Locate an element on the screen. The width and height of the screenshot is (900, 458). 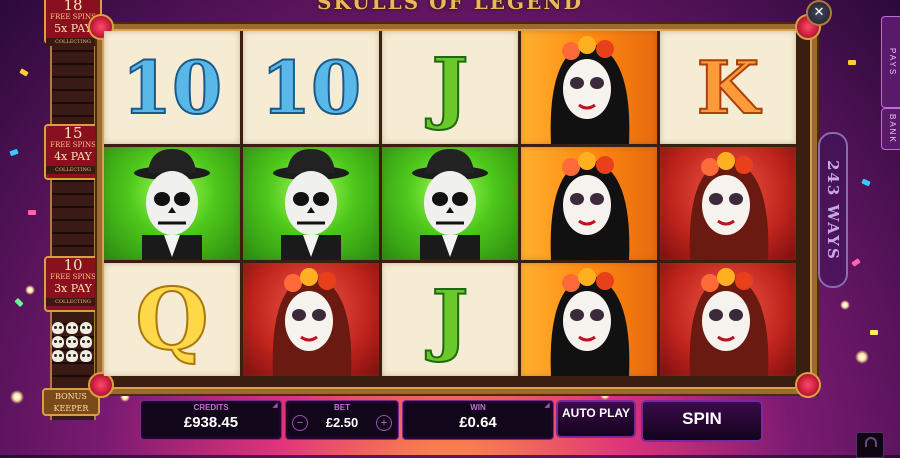
tier-spins: 15 is located at coordinates (73, 133).